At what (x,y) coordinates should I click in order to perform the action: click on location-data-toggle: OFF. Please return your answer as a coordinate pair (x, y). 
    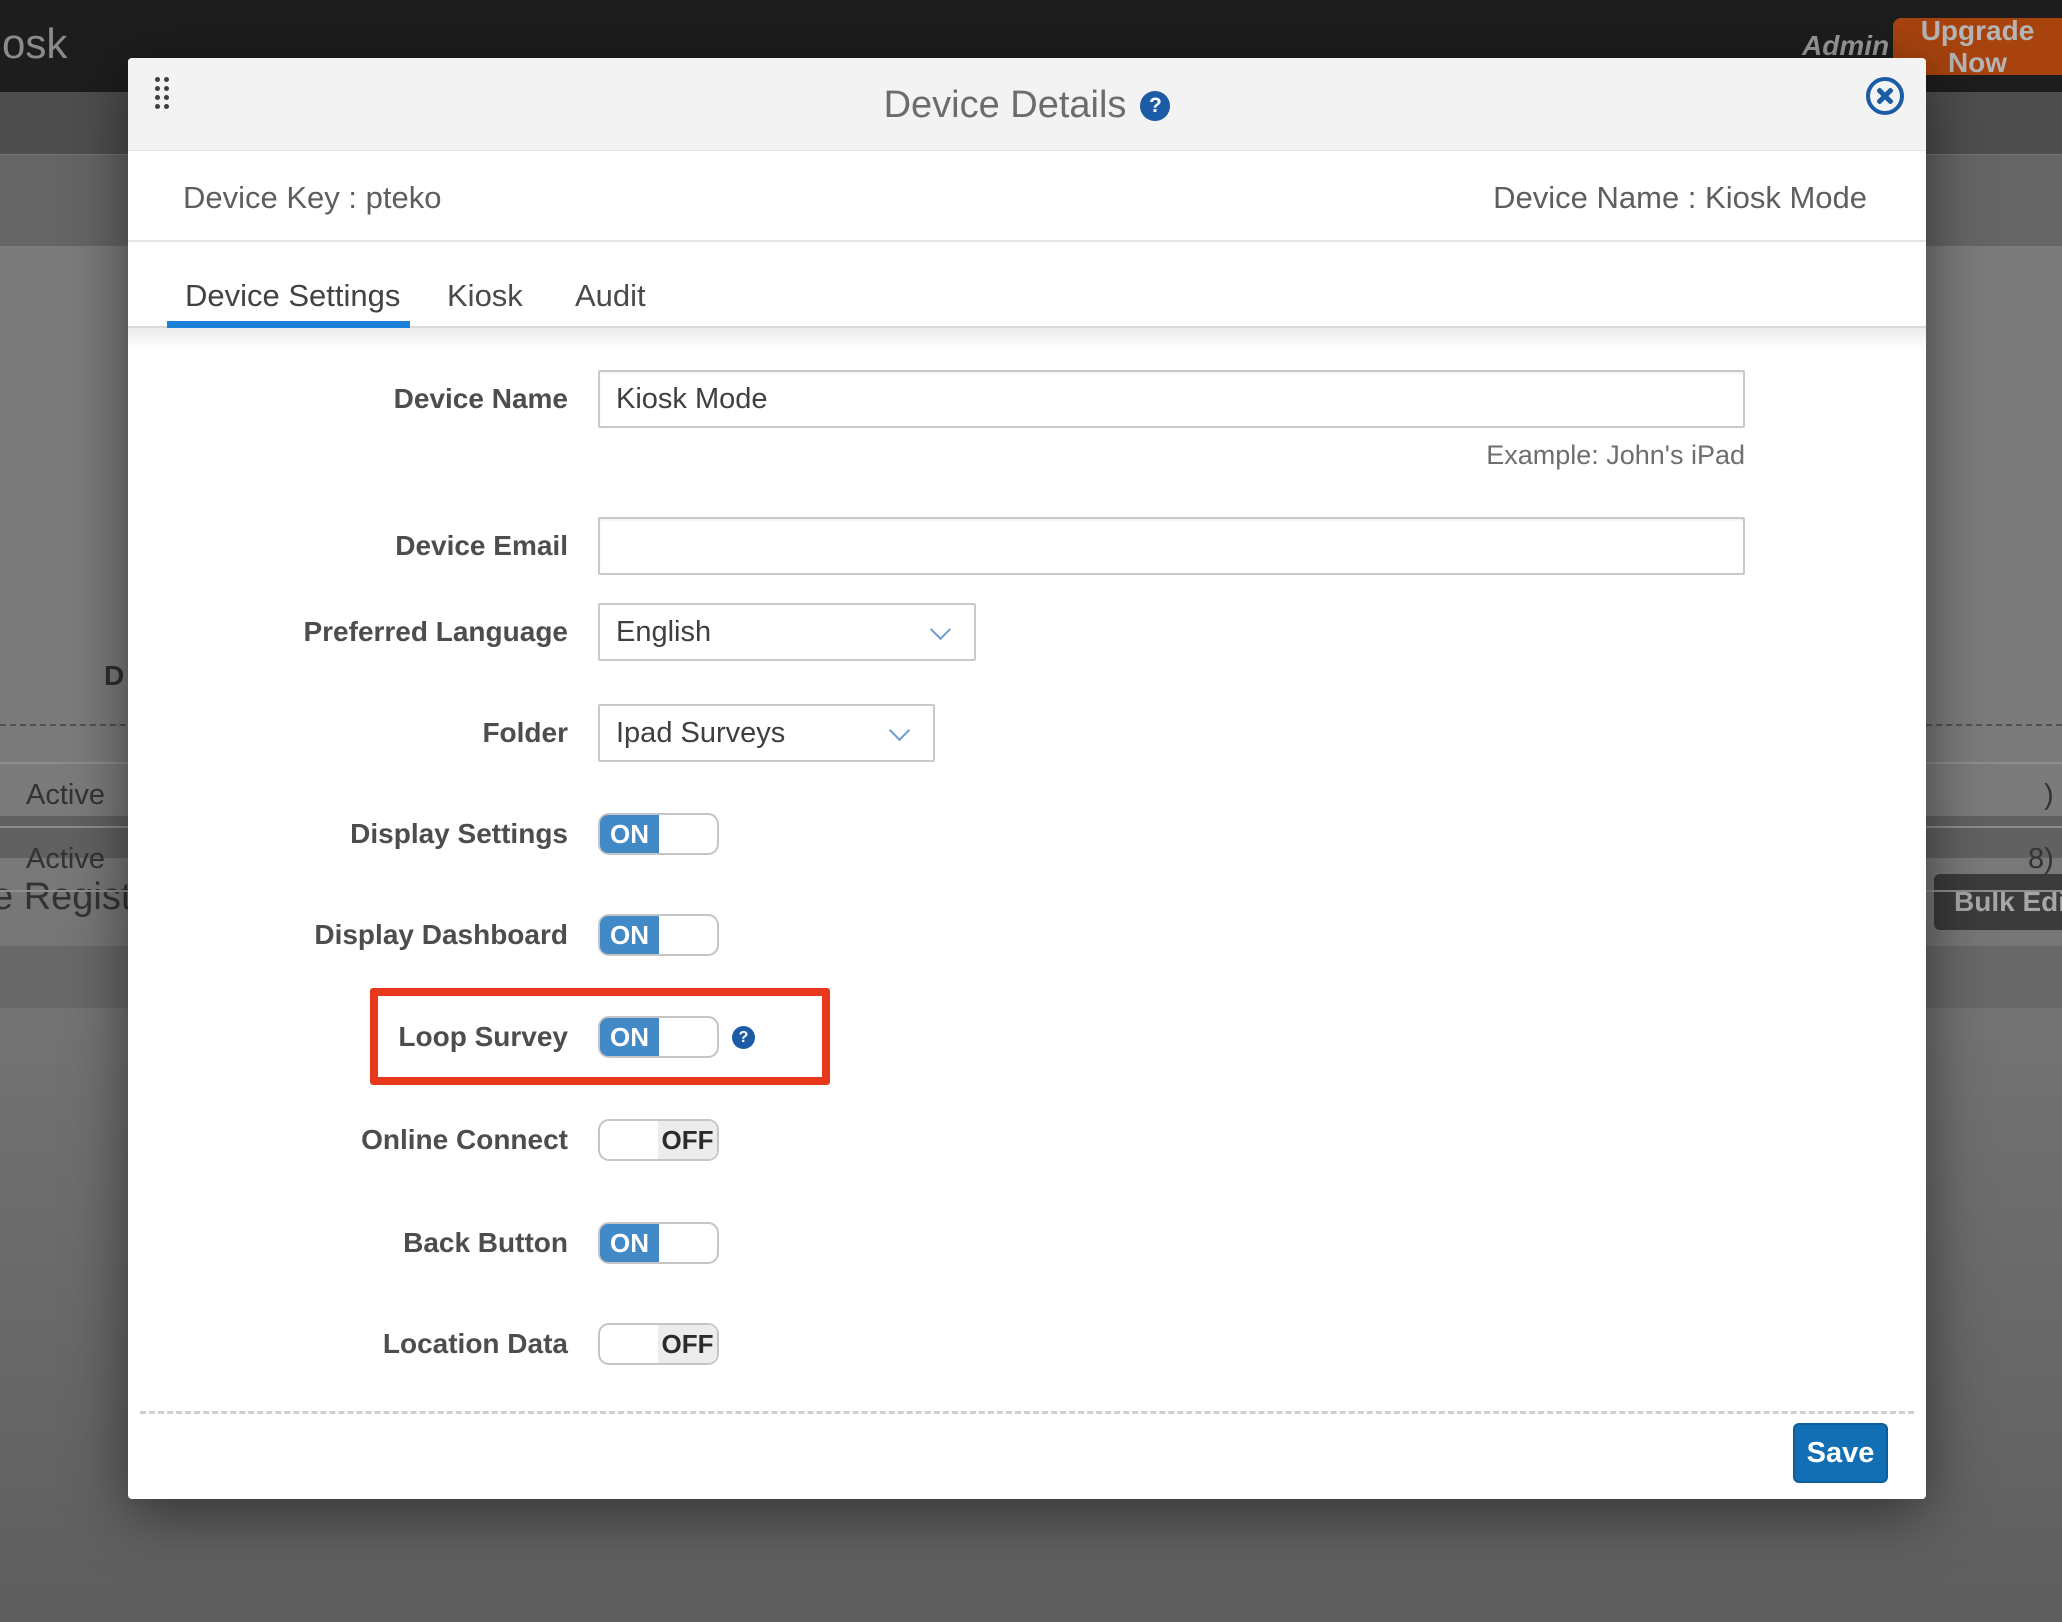
    Looking at the image, I should click on (658, 1344).